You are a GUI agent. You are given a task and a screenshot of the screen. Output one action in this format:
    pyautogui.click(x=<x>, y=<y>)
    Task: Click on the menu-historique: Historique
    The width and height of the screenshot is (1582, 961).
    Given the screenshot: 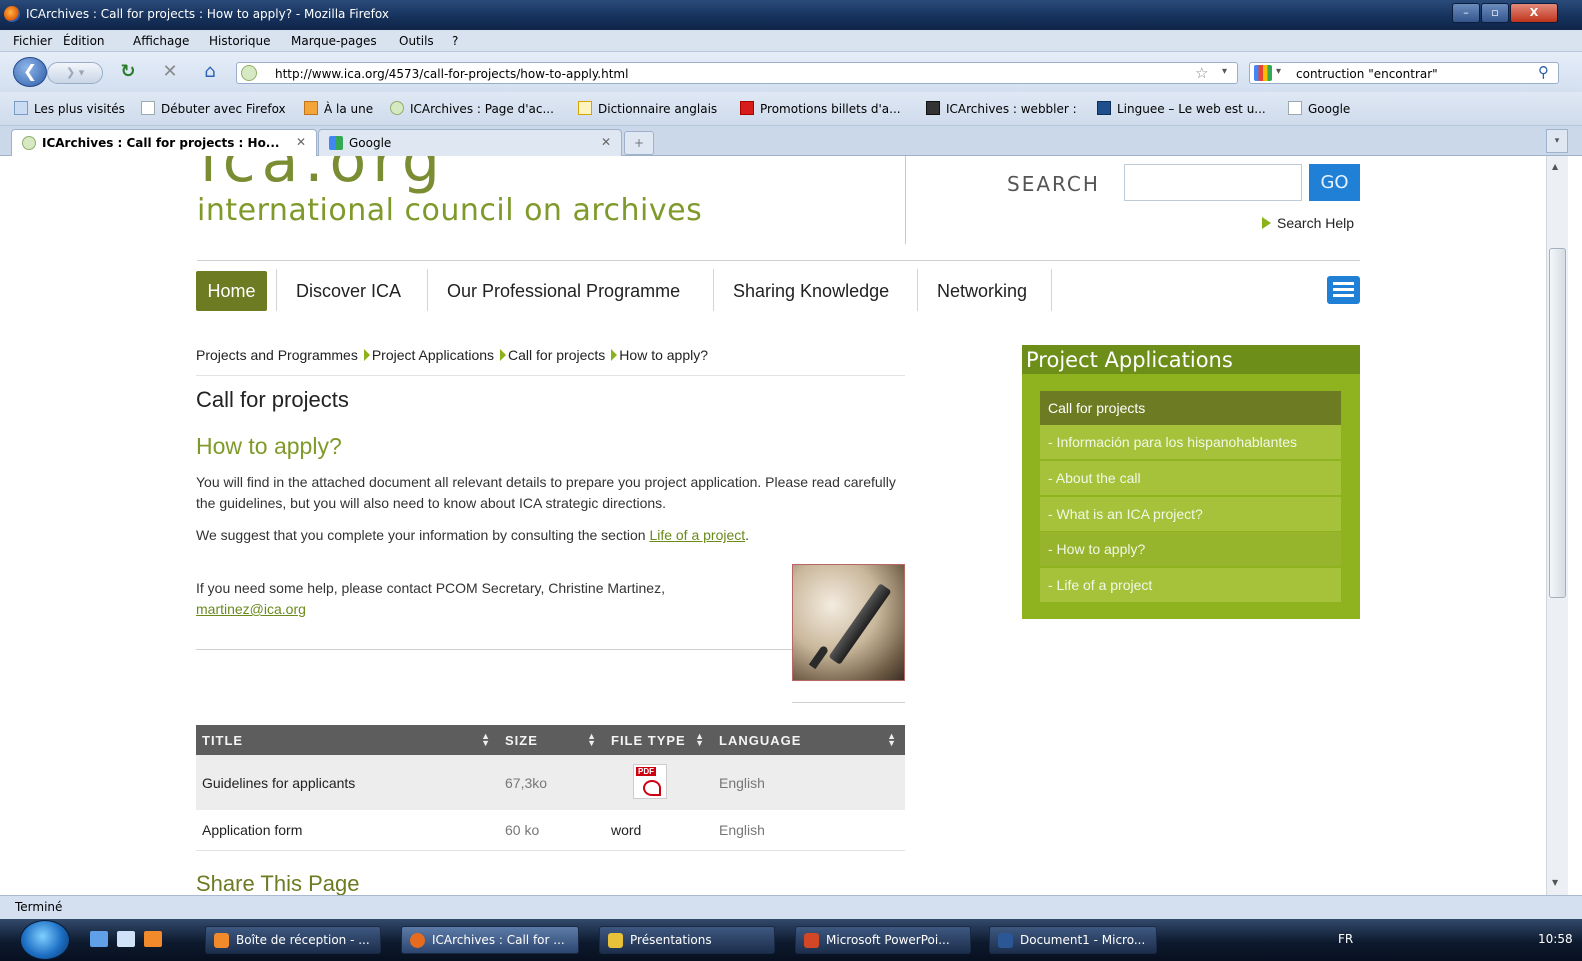 What is the action you would take?
    pyautogui.click(x=240, y=41)
    